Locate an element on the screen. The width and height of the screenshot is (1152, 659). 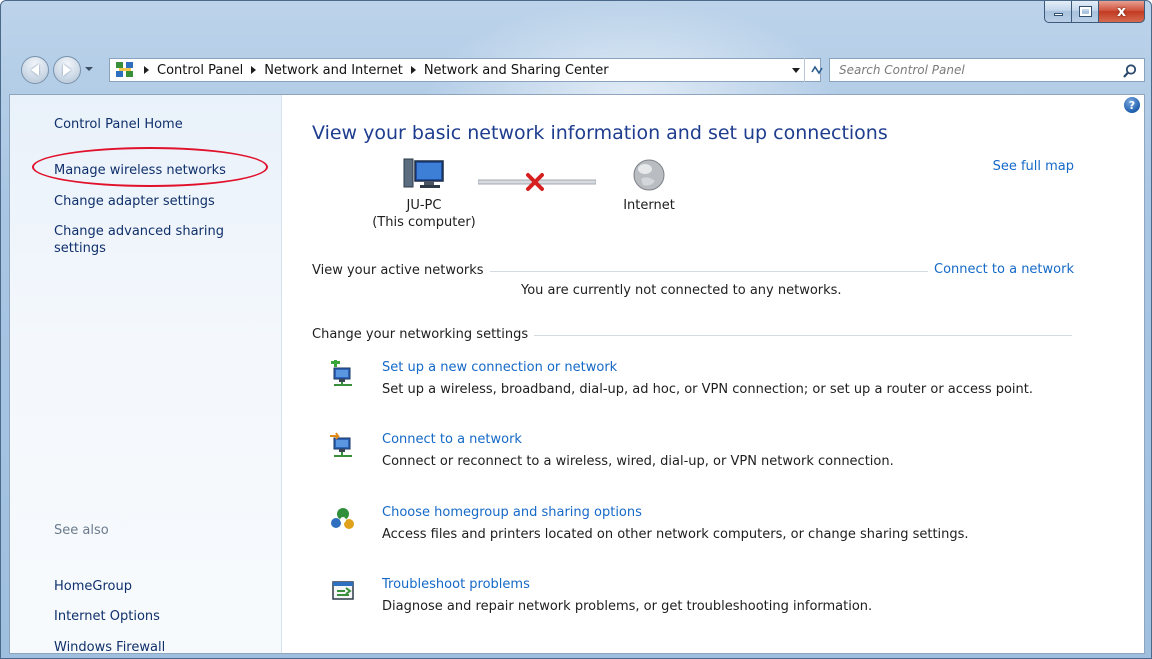
forward-button is located at coordinates (67, 70).